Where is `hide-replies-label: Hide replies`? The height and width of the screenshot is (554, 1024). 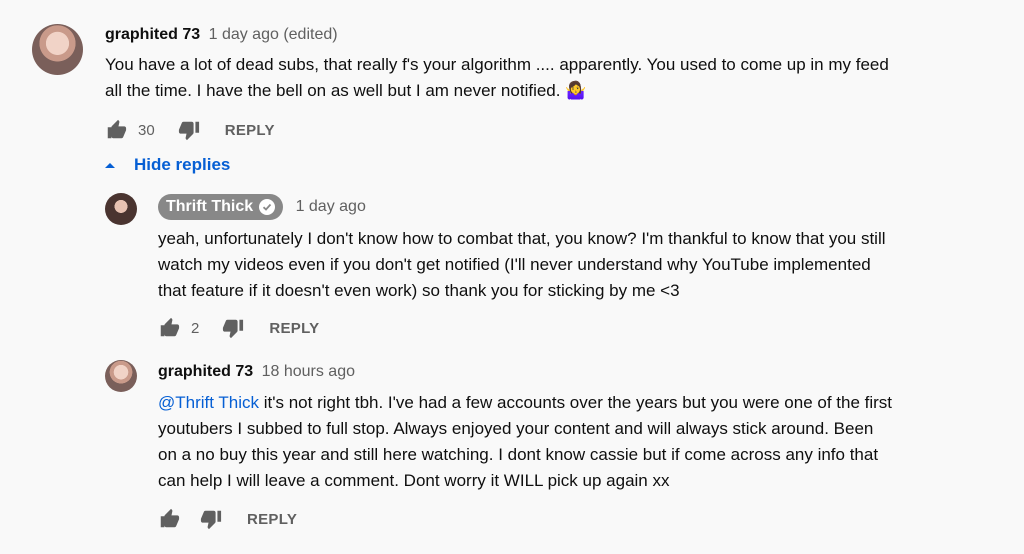 hide-replies-label: Hide replies is located at coordinates (182, 164).